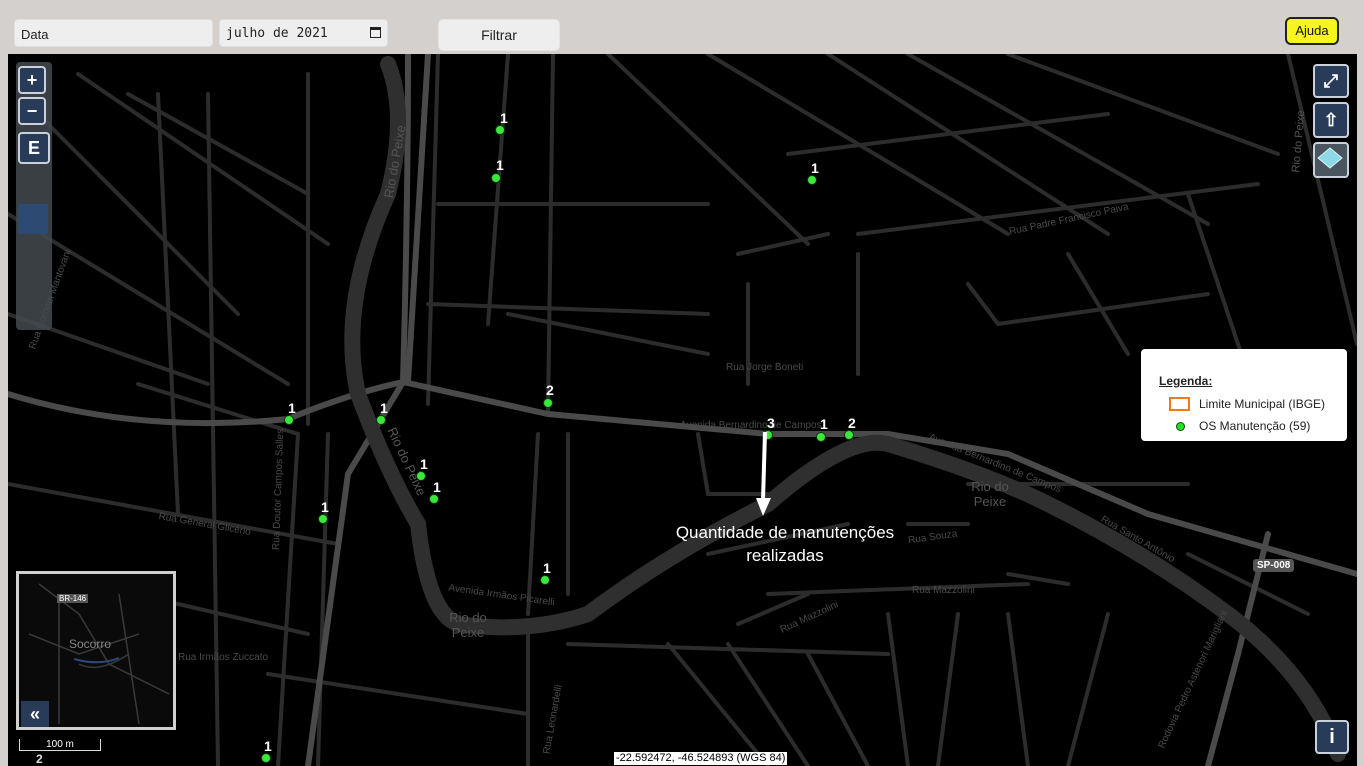 The image size is (1364, 766). Describe the element at coordinates (943, 590) in the screenshot. I see `street-label: Rua Mazzolini` at that location.